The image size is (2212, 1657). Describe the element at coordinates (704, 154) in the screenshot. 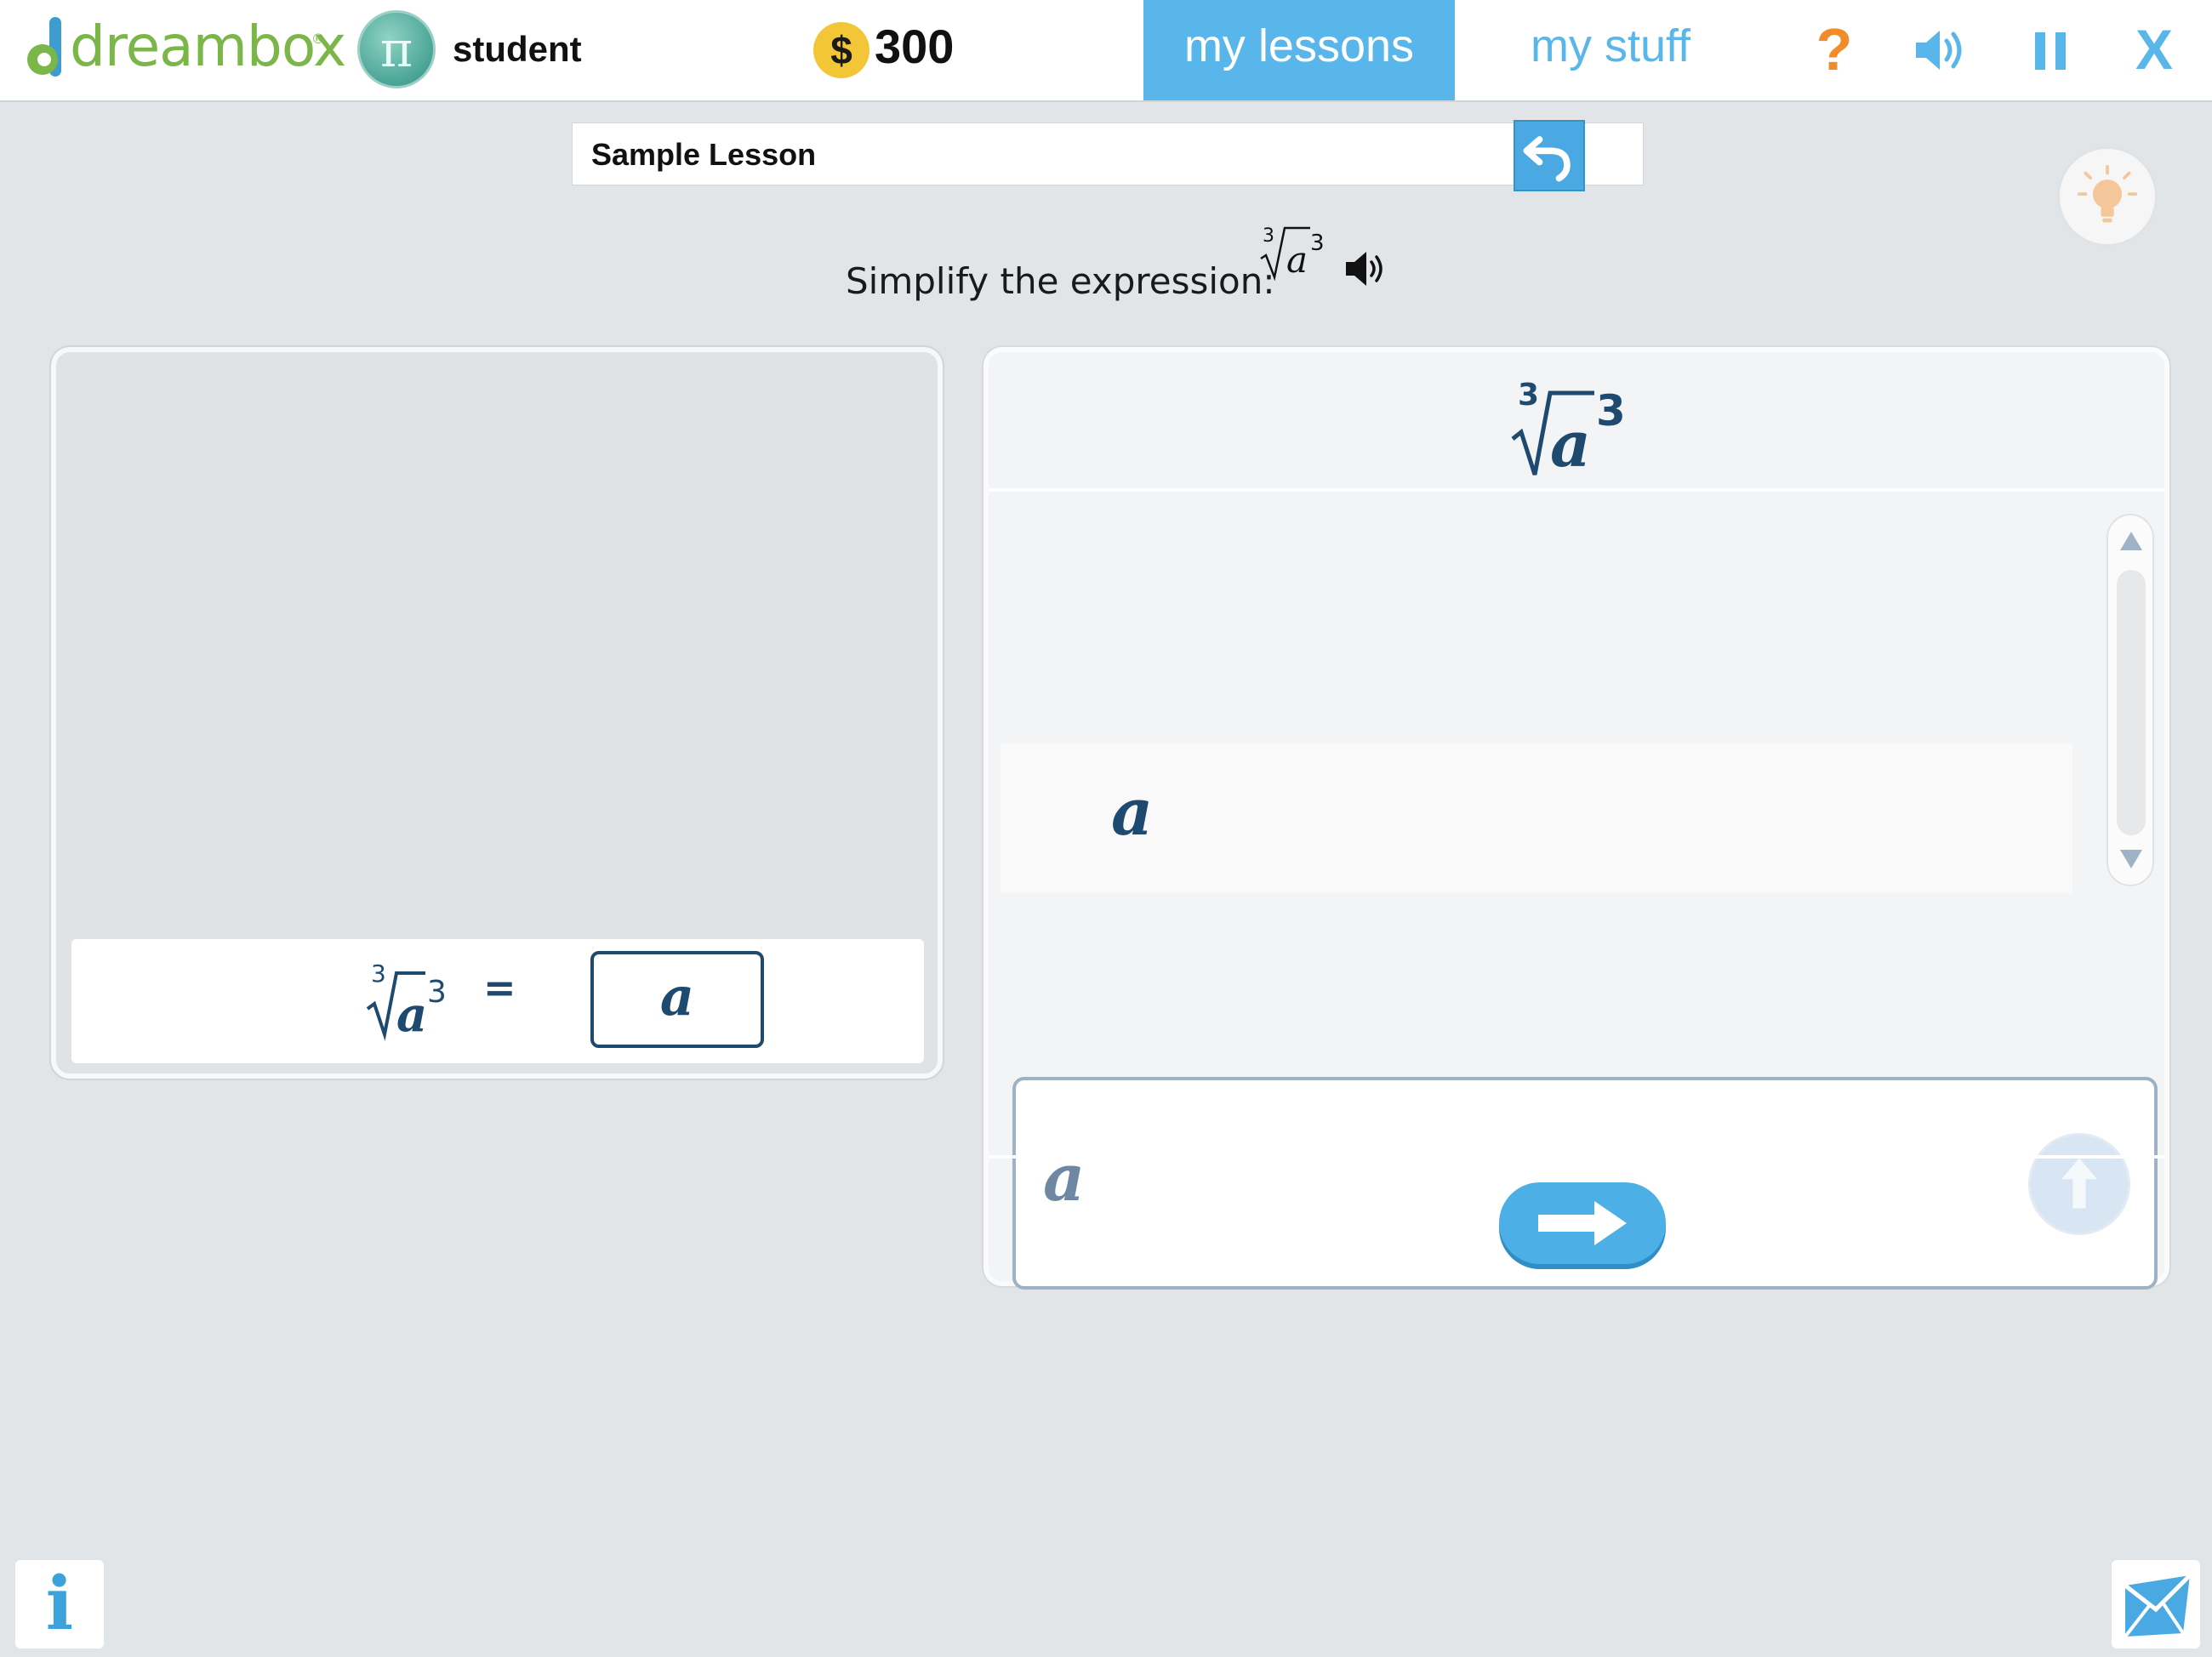

I see `lesson-title: Sample Lesson` at that location.